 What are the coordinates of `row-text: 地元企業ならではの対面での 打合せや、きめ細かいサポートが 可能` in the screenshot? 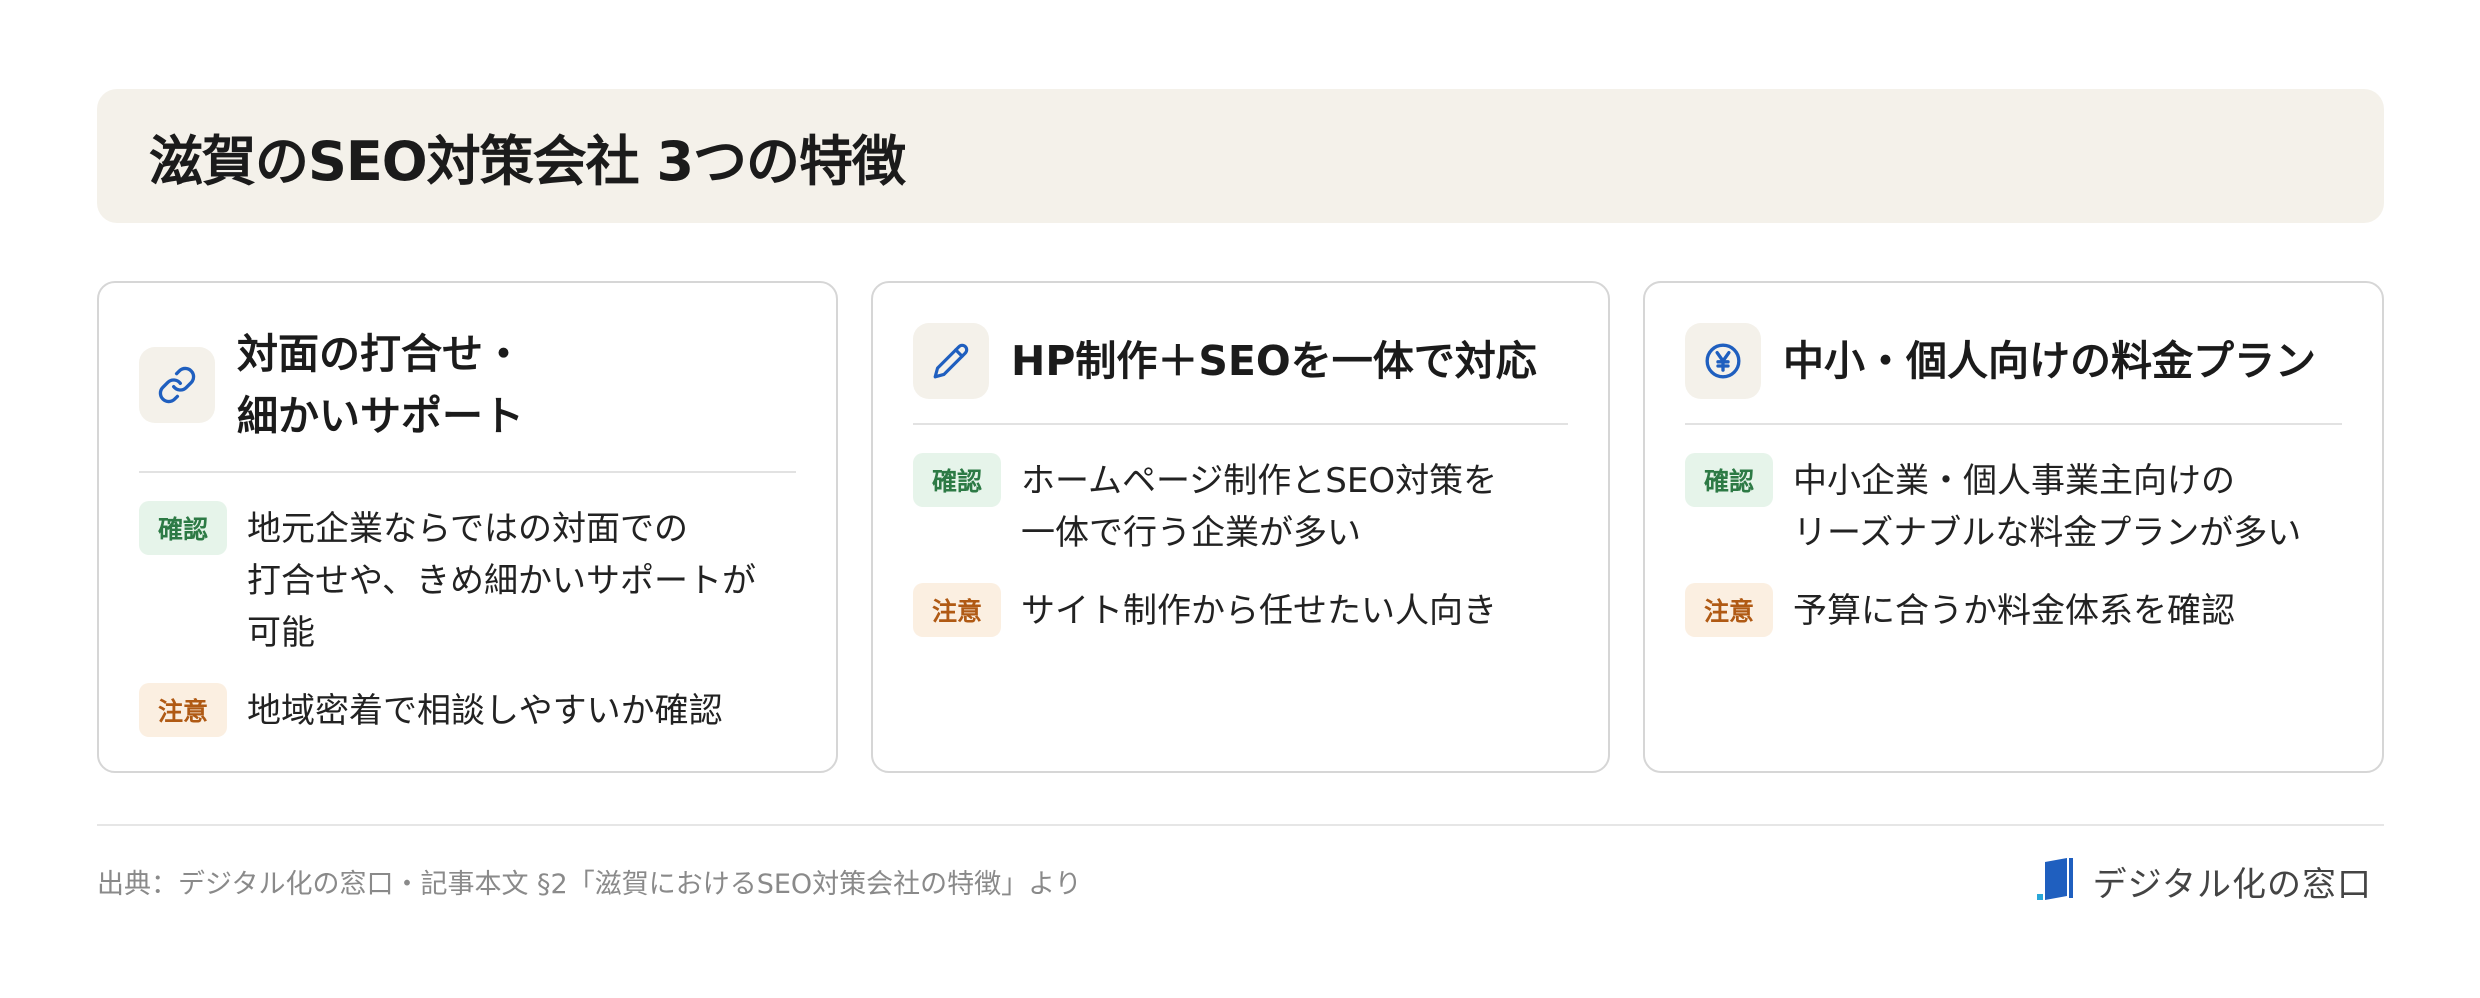 It's located at (501, 581).